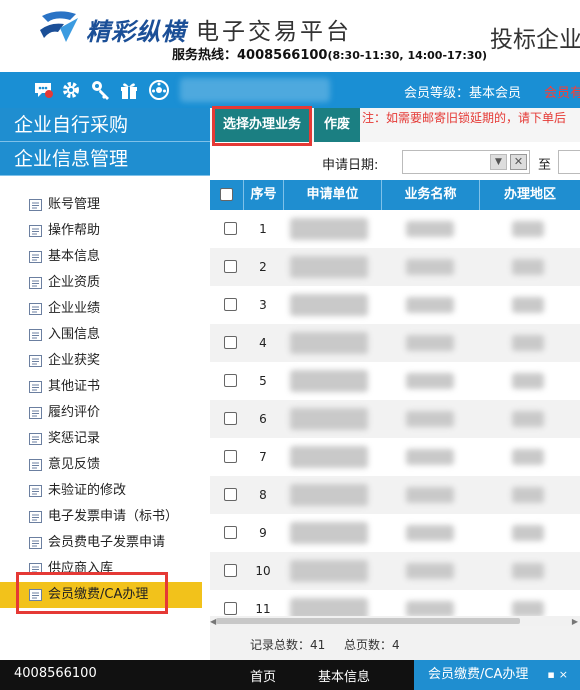 The width and height of the screenshot is (580, 690). I want to click on dashboard-icon, so click(159, 90).